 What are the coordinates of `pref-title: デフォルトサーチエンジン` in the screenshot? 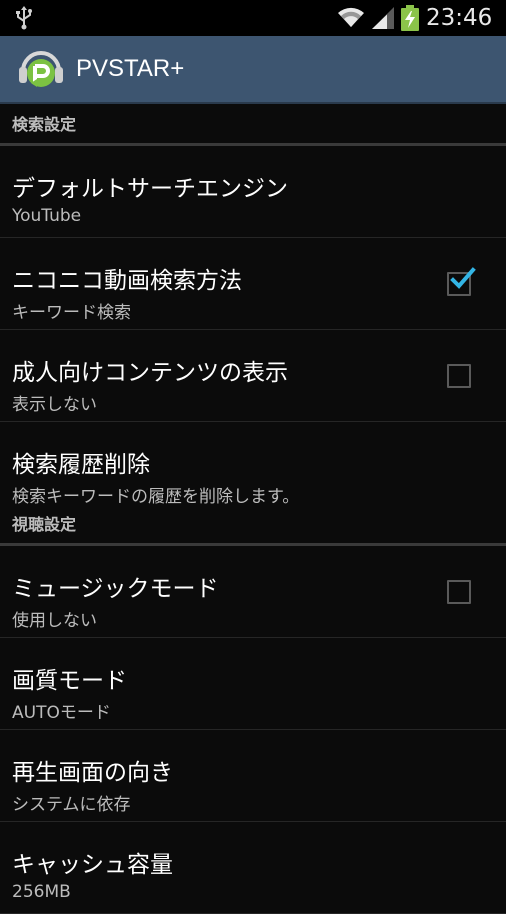 It's located at (150, 189).